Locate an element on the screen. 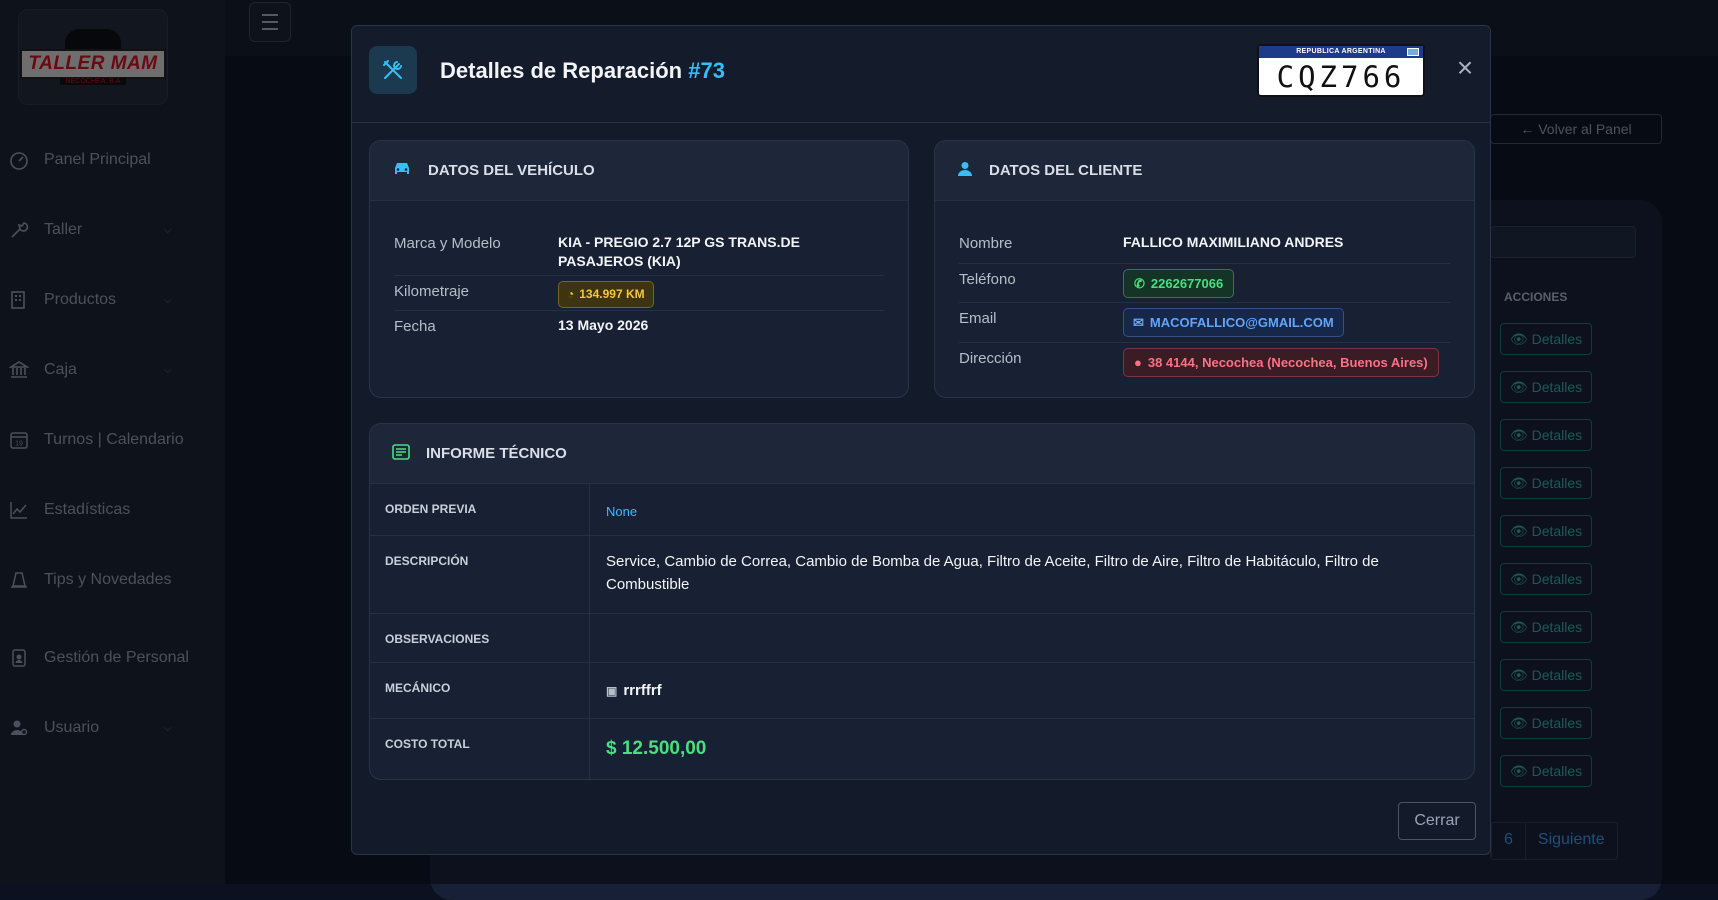  cost-value: $ 12.500,00 is located at coordinates (656, 748).